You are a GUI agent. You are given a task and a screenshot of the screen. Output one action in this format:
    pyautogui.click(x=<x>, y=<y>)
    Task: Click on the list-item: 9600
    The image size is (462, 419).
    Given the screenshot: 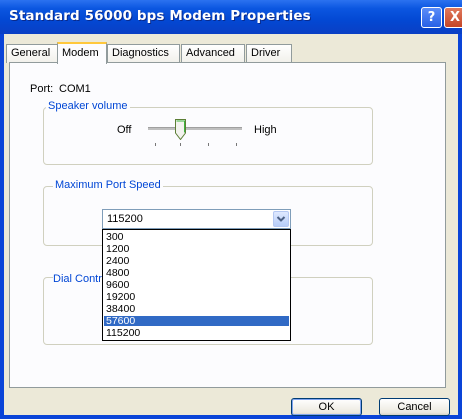 What is the action you would take?
    pyautogui.click(x=196, y=285)
    